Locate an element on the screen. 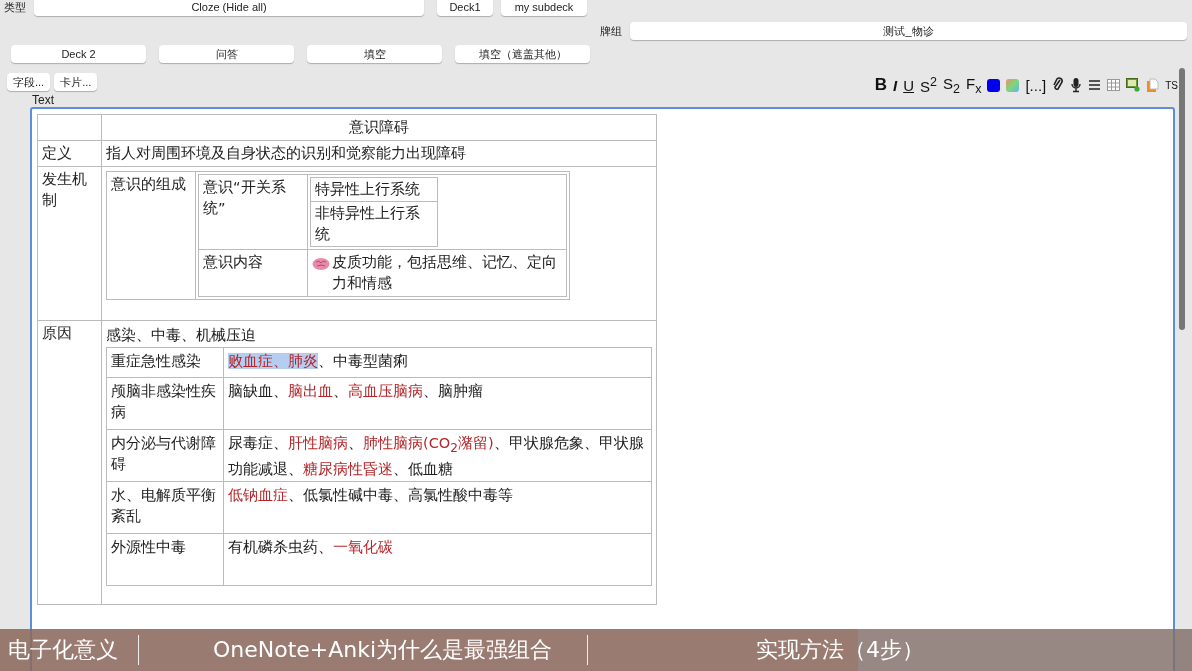 This screenshot has height=671, width=1192. format-button: [...] is located at coordinates (1036, 85).